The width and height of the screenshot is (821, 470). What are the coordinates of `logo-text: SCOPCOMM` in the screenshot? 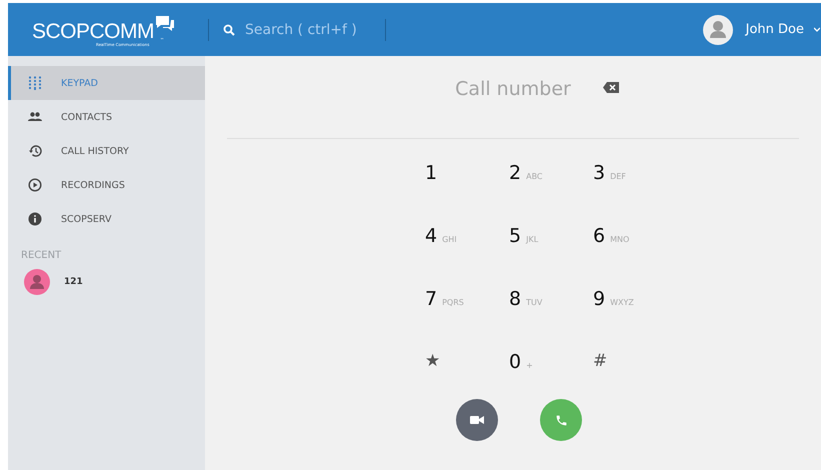 It's located at (93, 31).